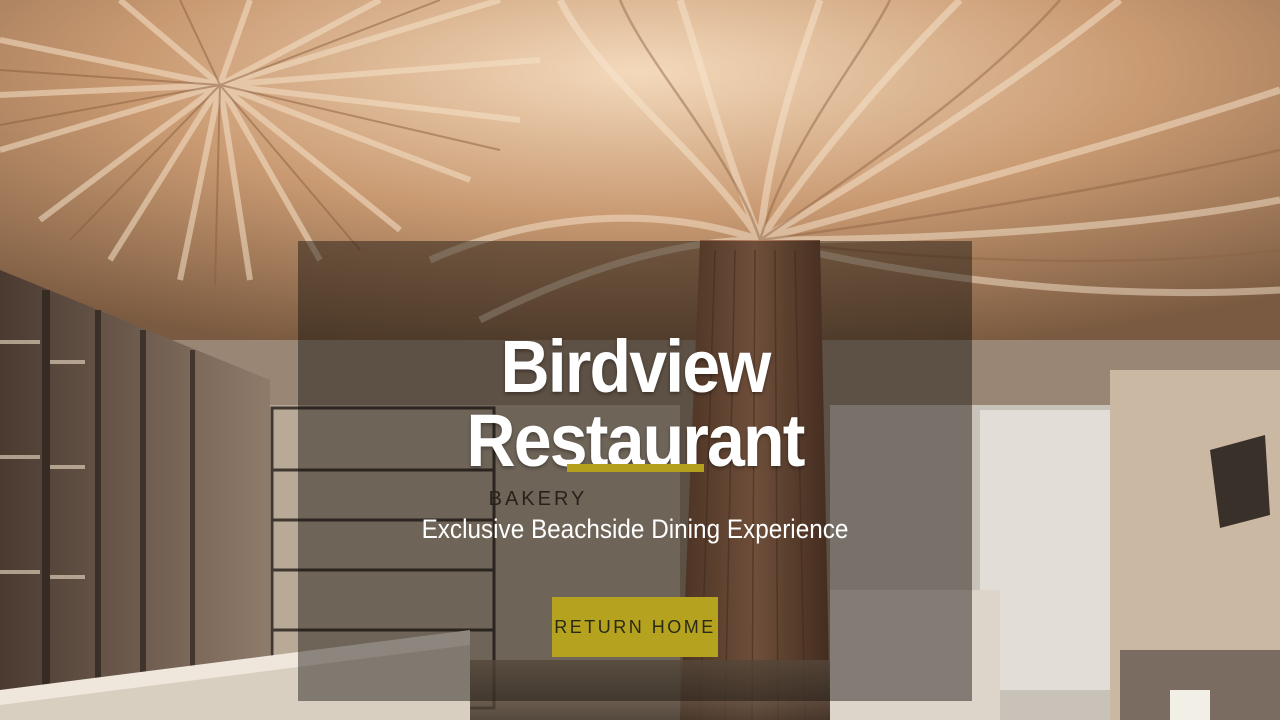 The width and height of the screenshot is (1280, 720). Describe the element at coordinates (635, 627) in the screenshot. I see `return-home-button: RETURN HOME` at that location.